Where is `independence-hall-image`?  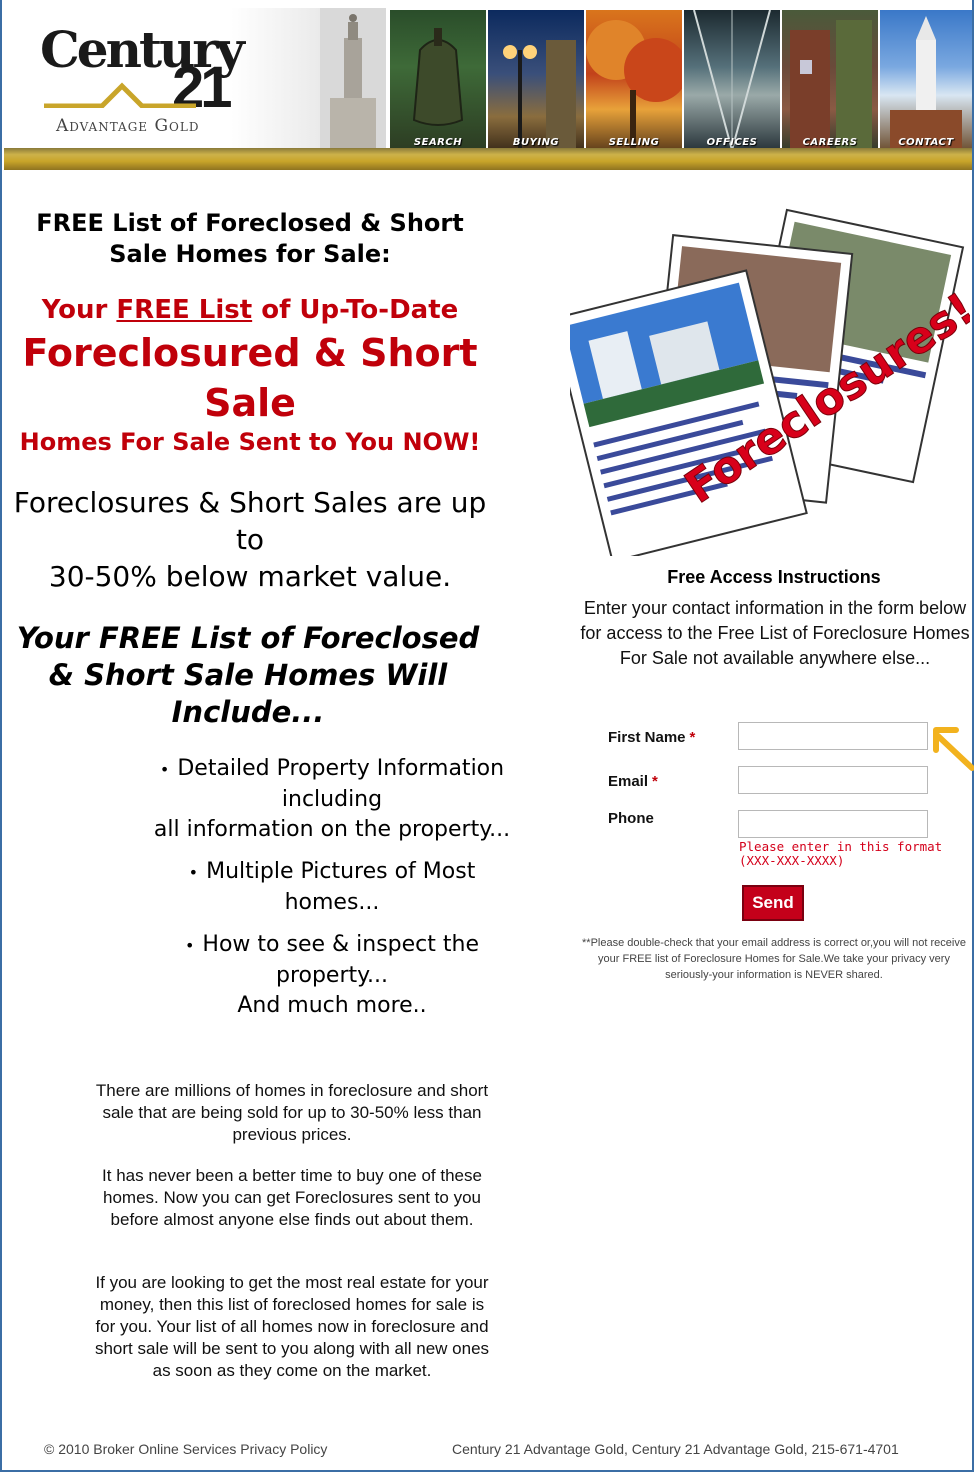 independence-hall-image is located at coordinates (926, 84).